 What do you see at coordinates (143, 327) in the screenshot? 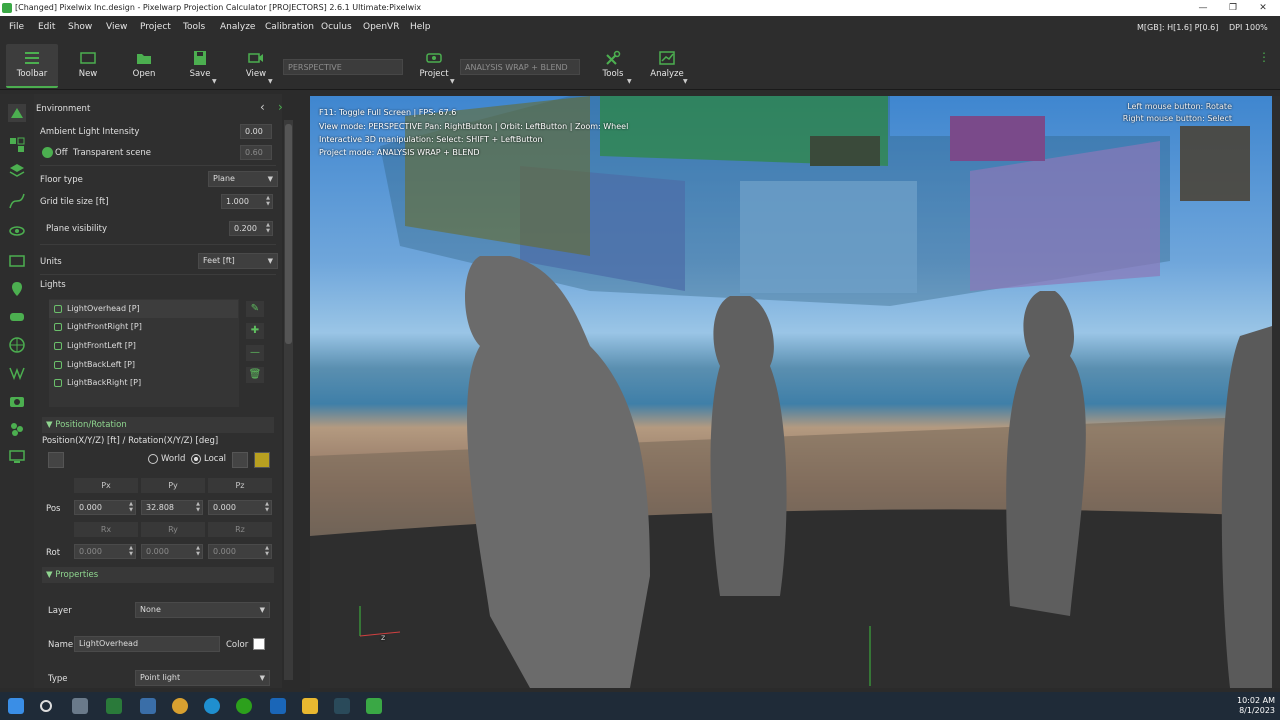
I see `light-item: LightFrontRight [P]` at bounding box center [143, 327].